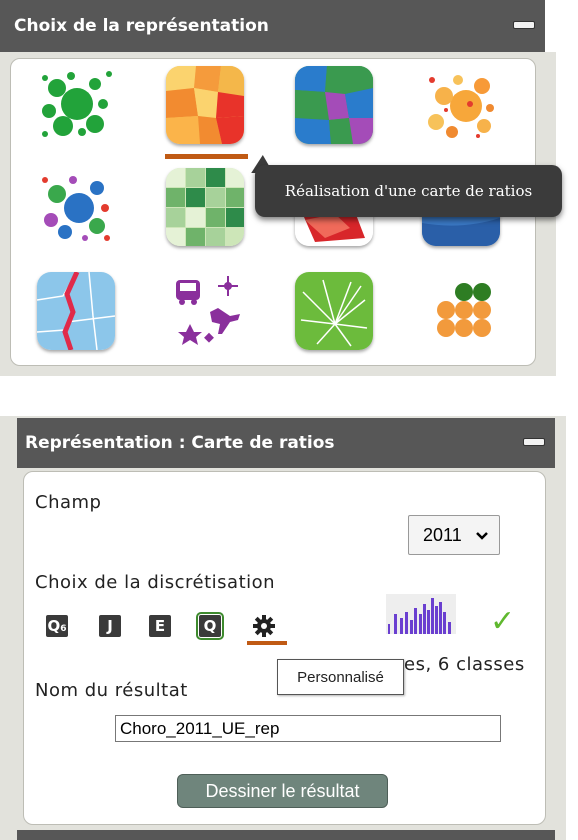 The height and width of the screenshot is (840, 578). Describe the element at coordinates (264, 628) in the screenshot. I see `gear-icon` at that location.